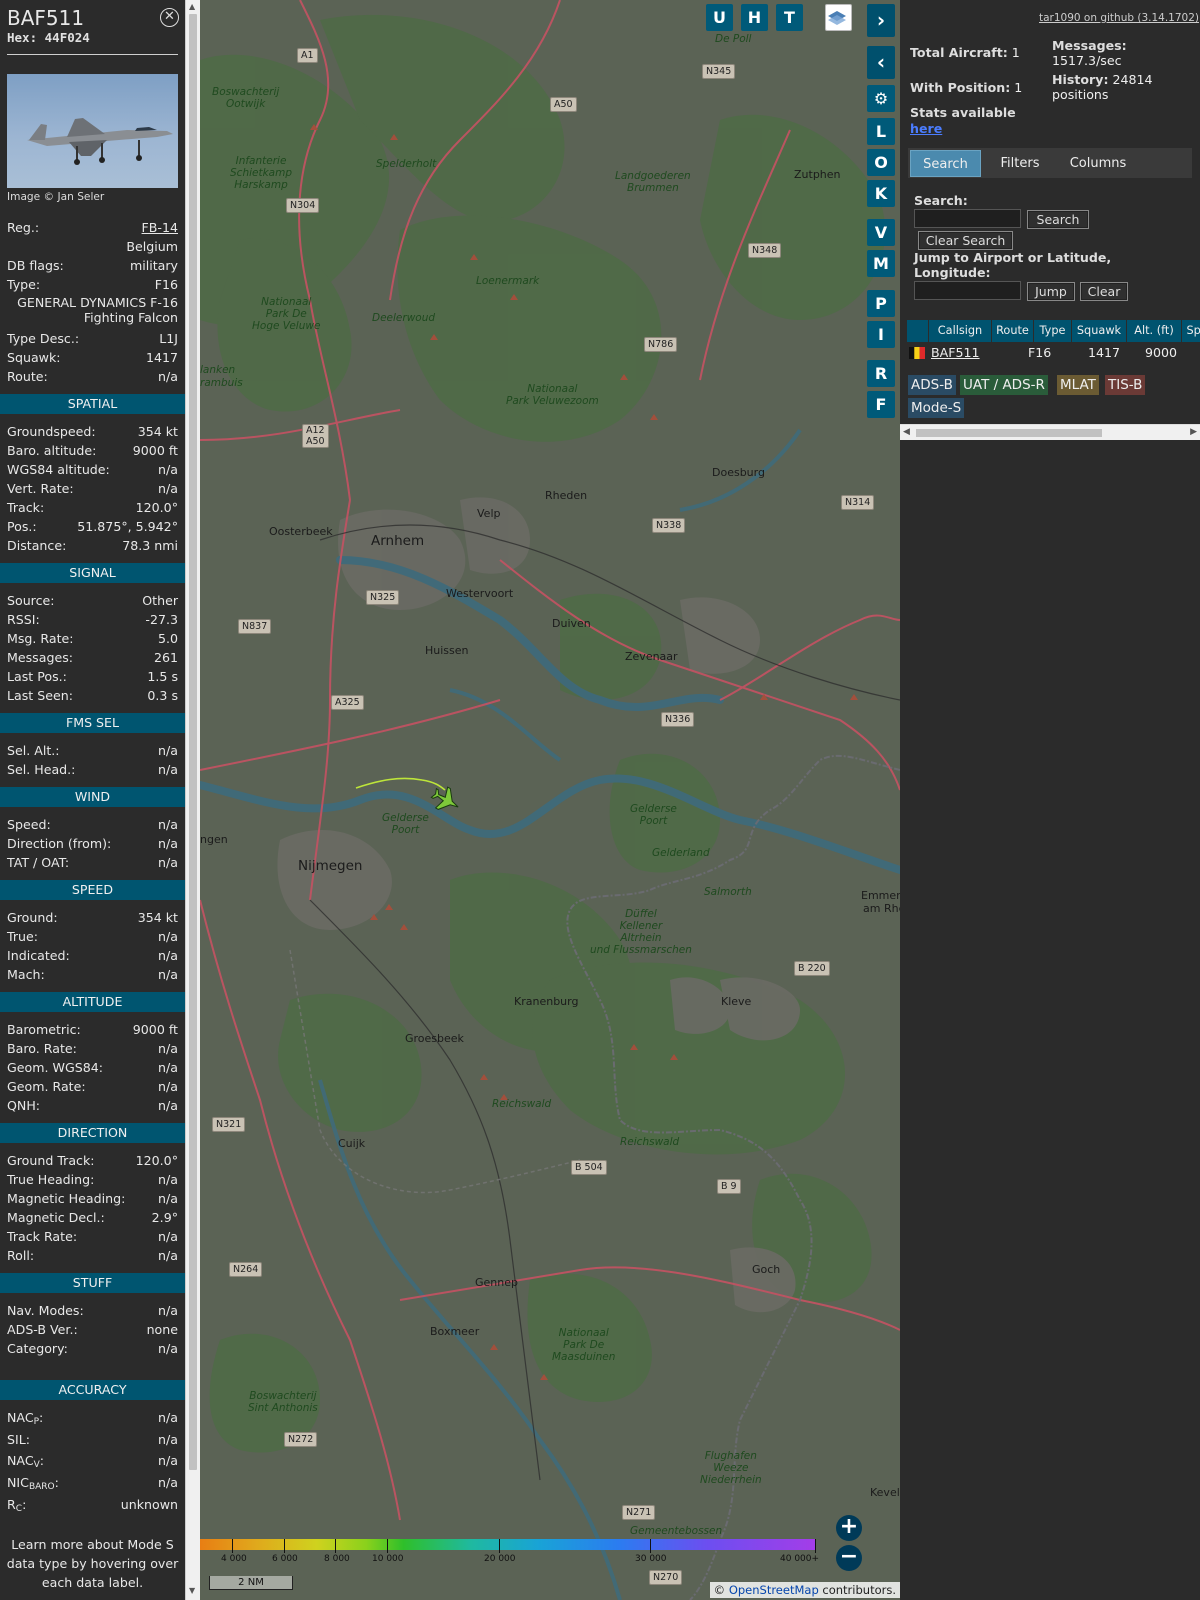 The height and width of the screenshot is (1600, 1200). What do you see at coordinates (22, 526) in the screenshot?
I see `info-row-label: Pos.:` at bounding box center [22, 526].